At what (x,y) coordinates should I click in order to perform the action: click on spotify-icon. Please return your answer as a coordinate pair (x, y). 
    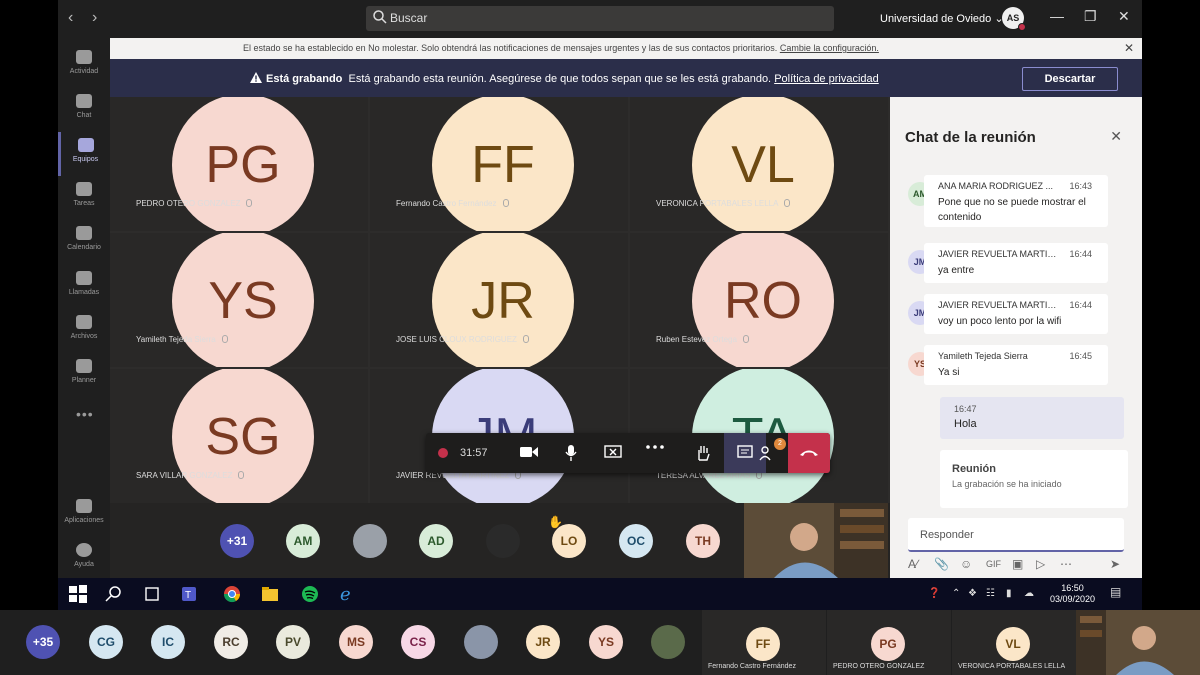
    Looking at the image, I should click on (310, 594).